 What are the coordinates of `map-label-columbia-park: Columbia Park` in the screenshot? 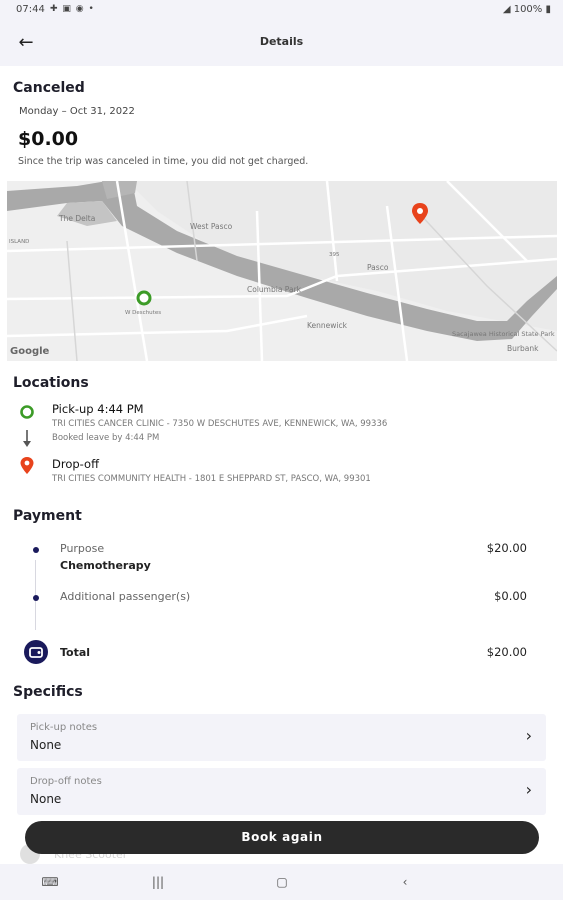 It's located at (274, 289).